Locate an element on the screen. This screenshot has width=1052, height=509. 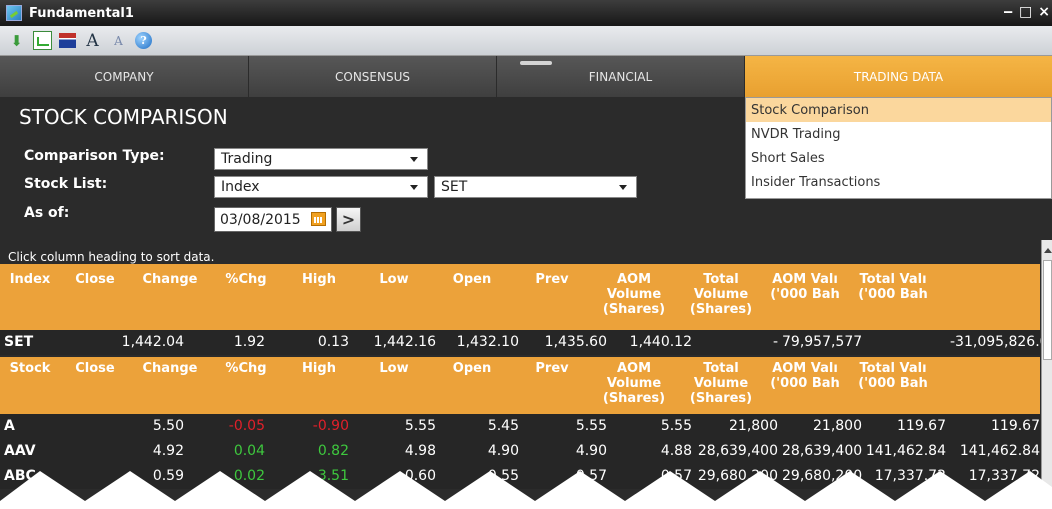
window-controls: ‒ □ × is located at coordinates (1026, 12).